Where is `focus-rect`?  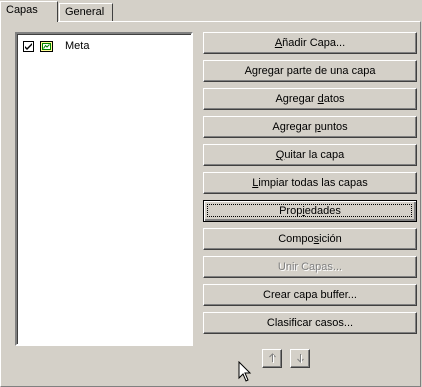
focus-rect is located at coordinates (309, 210).